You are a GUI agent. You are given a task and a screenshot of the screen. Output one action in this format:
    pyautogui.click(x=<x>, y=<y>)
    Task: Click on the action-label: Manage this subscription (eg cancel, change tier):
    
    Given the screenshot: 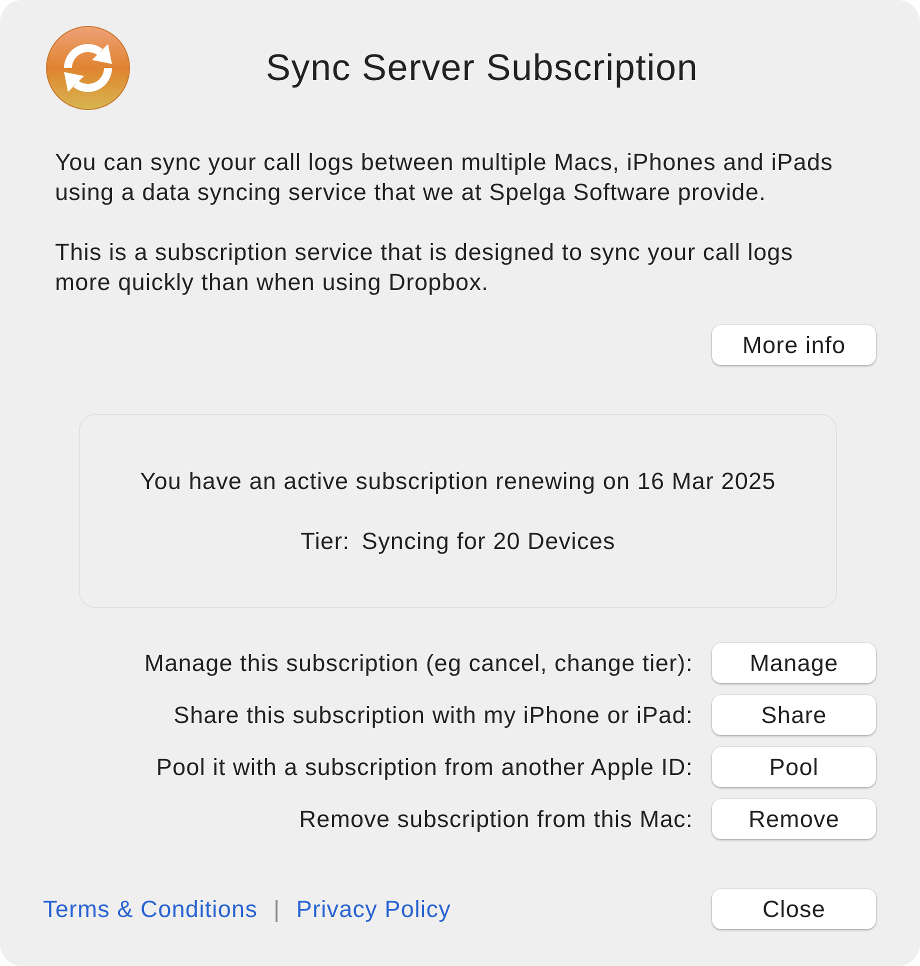 What is the action you would take?
    pyautogui.click(x=418, y=663)
    